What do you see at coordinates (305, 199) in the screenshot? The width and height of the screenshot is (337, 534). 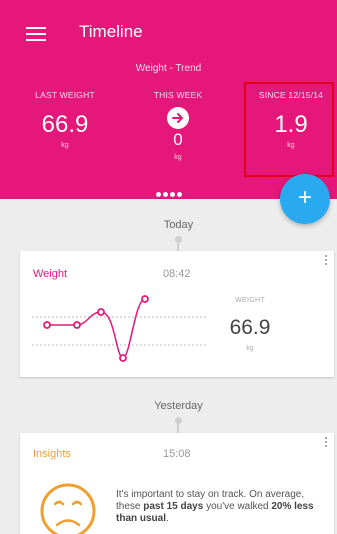 I see `add-button: +` at bounding box center [305, 199].